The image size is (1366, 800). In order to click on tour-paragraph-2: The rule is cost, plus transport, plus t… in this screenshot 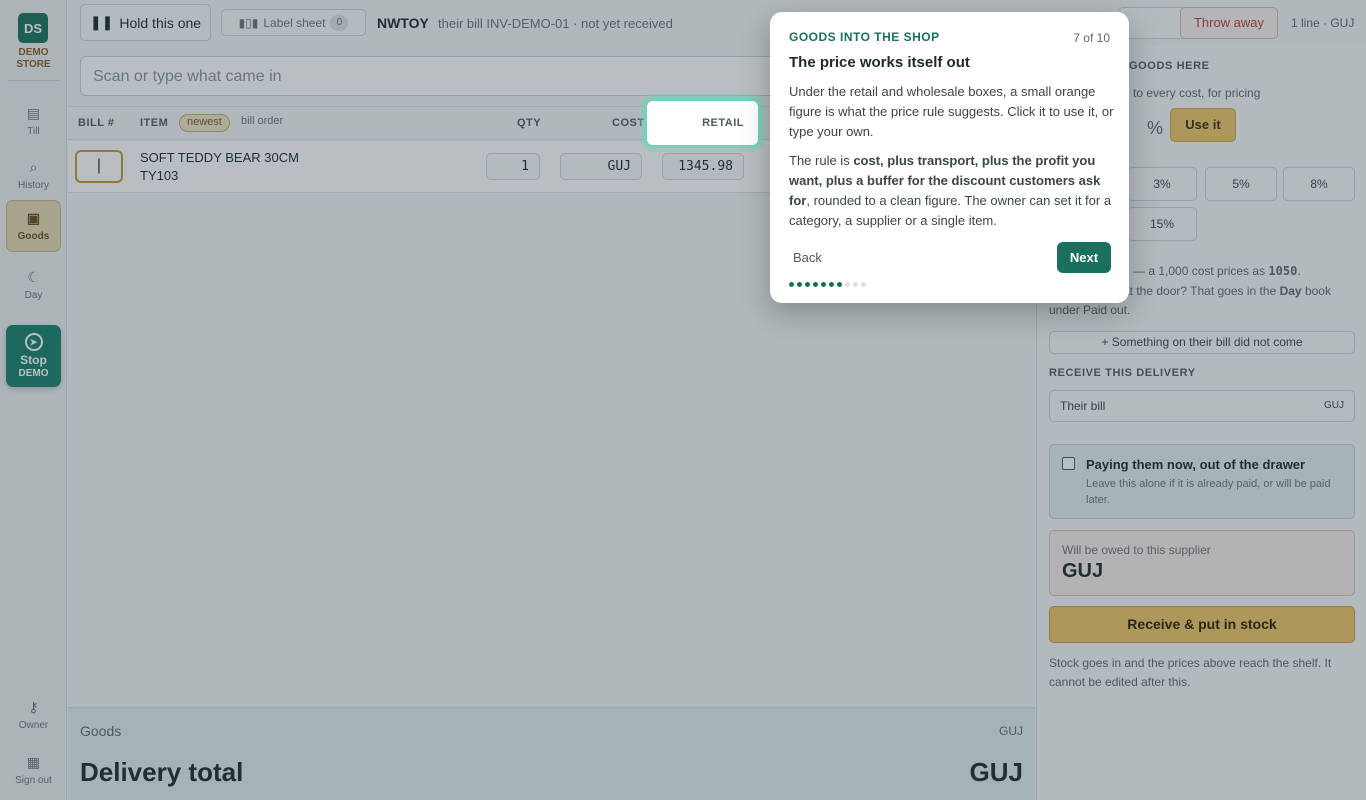, I will do `click(950, 190)`.